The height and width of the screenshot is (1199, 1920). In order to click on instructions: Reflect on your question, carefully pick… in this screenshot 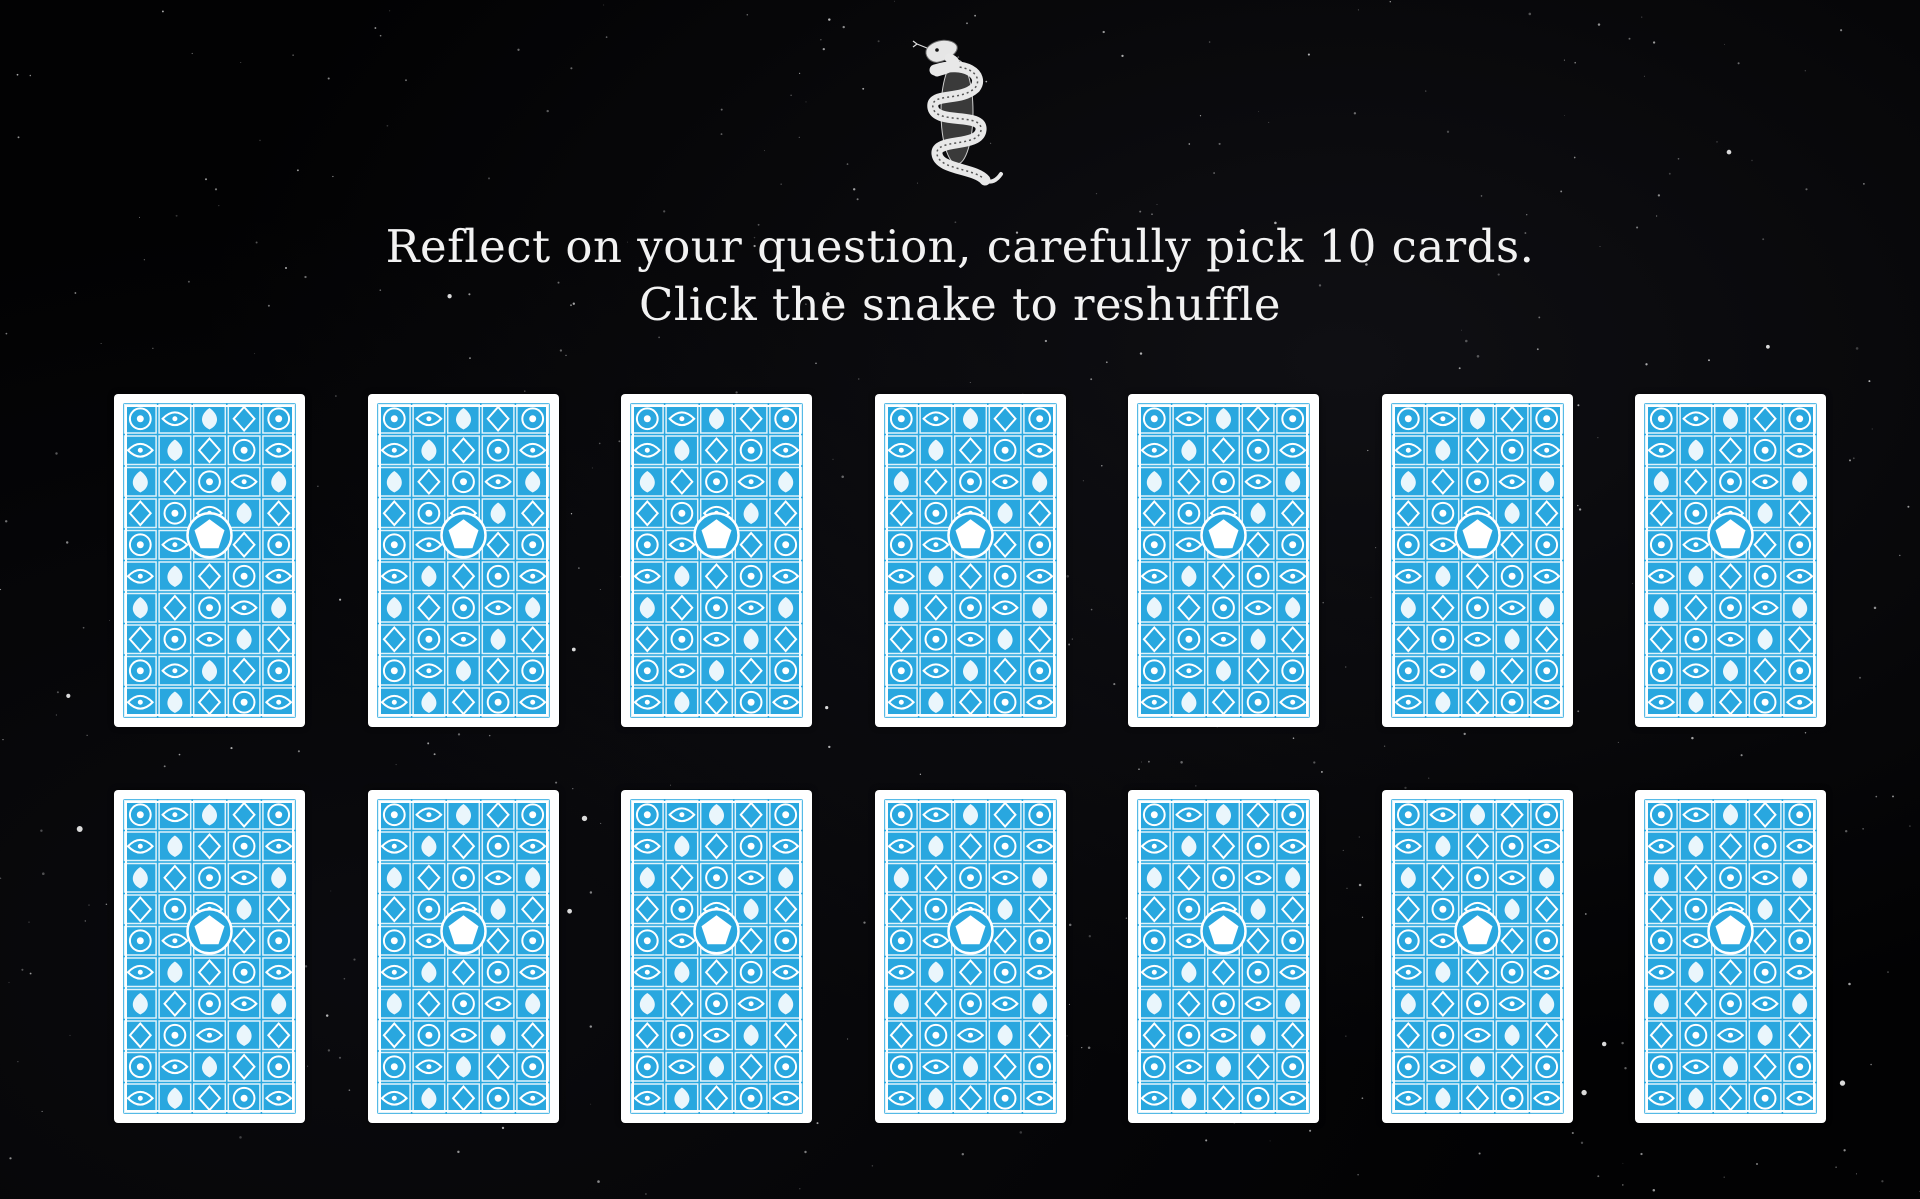, I will do `click(960, 276)`.